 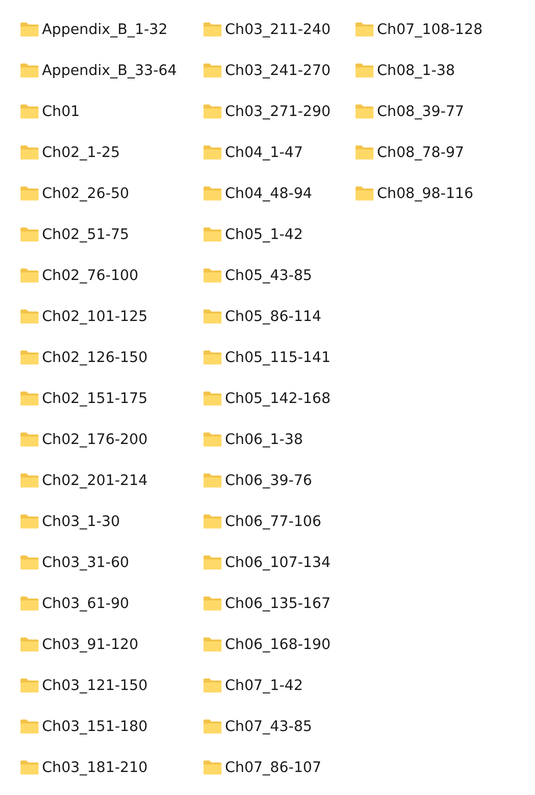 What do you see at coordinates (279, 767) in the screenshot?
I see `folder-item: Ch07_86-107` at bounding box center [279, 767].